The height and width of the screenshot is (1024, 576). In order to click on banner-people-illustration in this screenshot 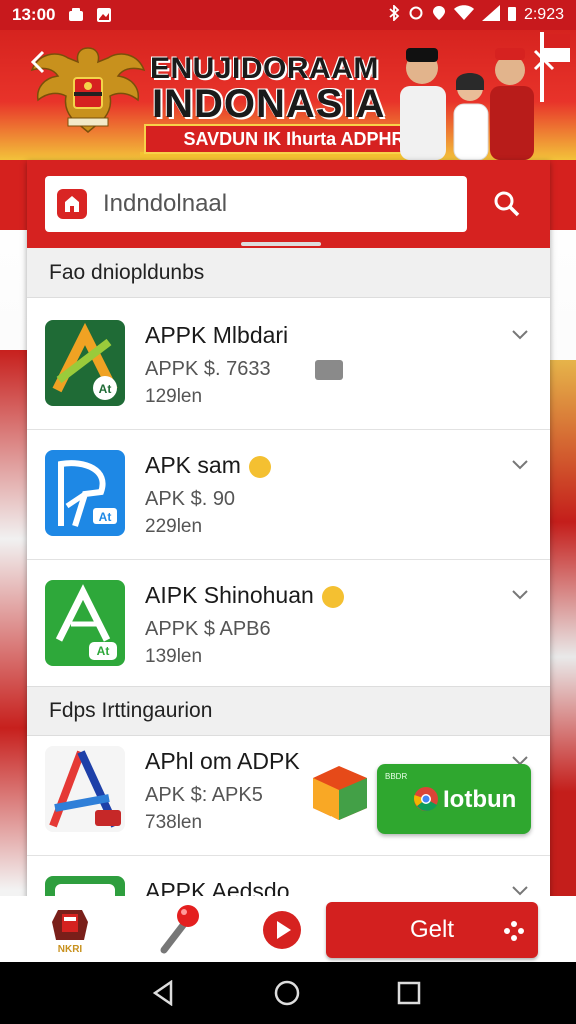, I will do `click(478, 95)`.